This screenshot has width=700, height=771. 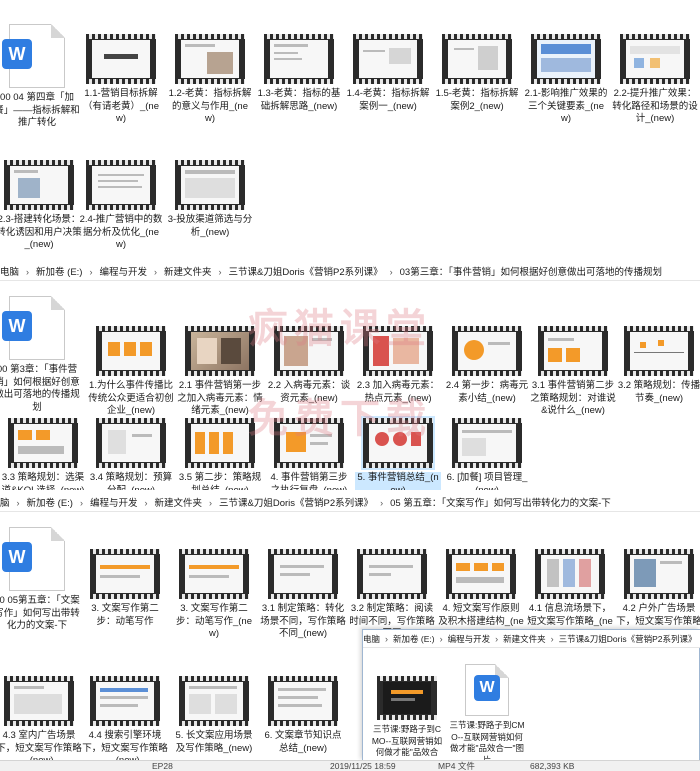 I want to click on video-file-item: 2.1-影响推广效果的三个关键要素_(new), so click(x=566, y=80).